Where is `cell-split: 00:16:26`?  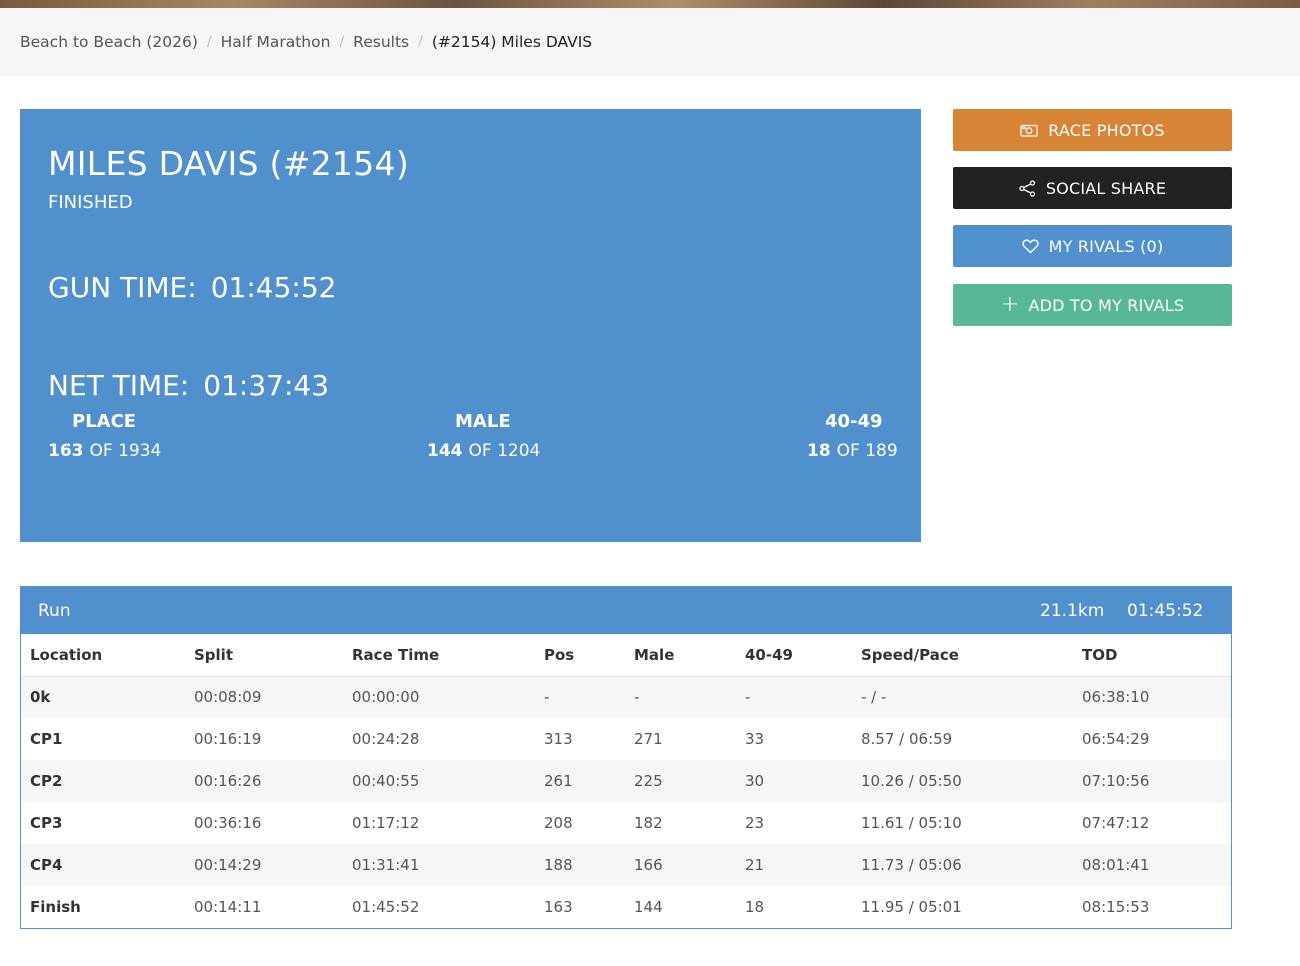 cell-split: 00:16:26 is located at coordinates (228, 781).